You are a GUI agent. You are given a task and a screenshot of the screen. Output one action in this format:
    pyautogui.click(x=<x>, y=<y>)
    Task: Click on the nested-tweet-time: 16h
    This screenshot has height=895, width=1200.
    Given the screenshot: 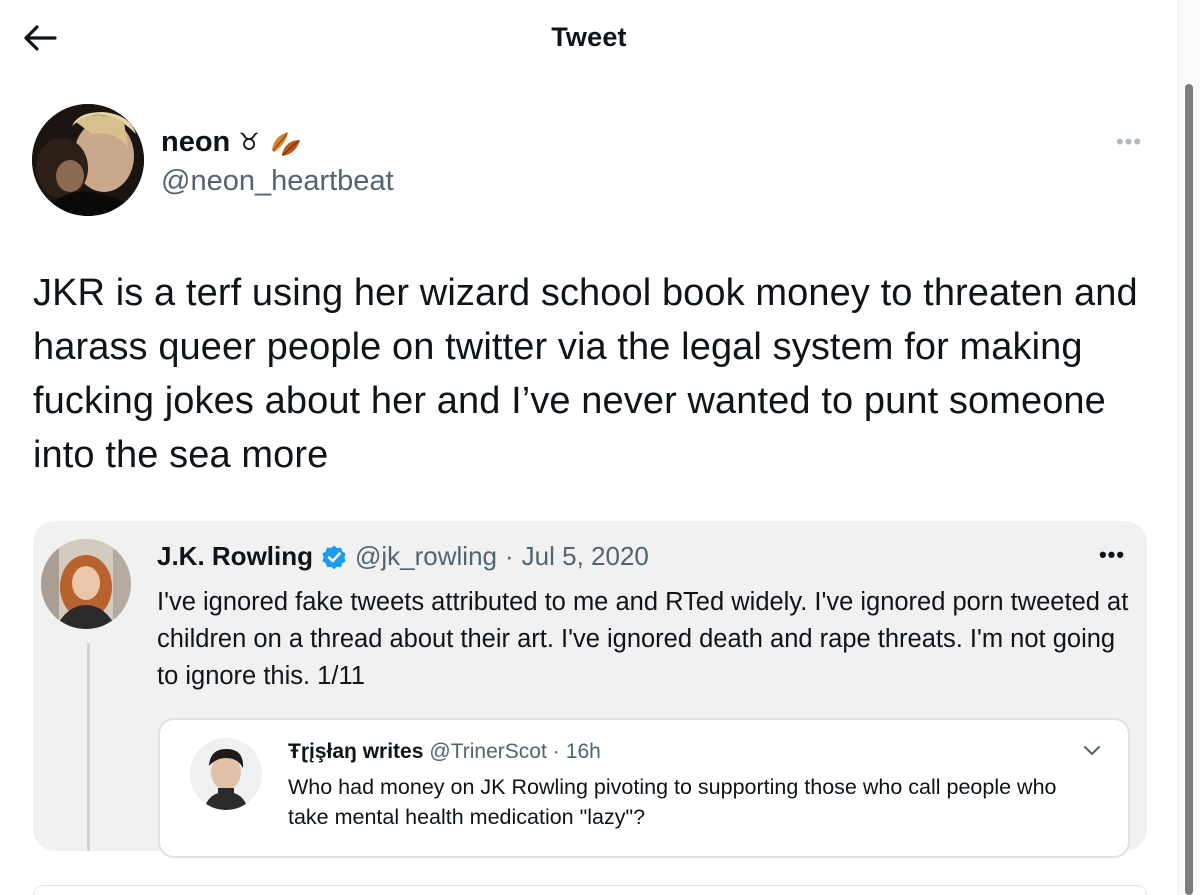 What is the action you would take?
    pyautogui.click(x=583, y=752)
    